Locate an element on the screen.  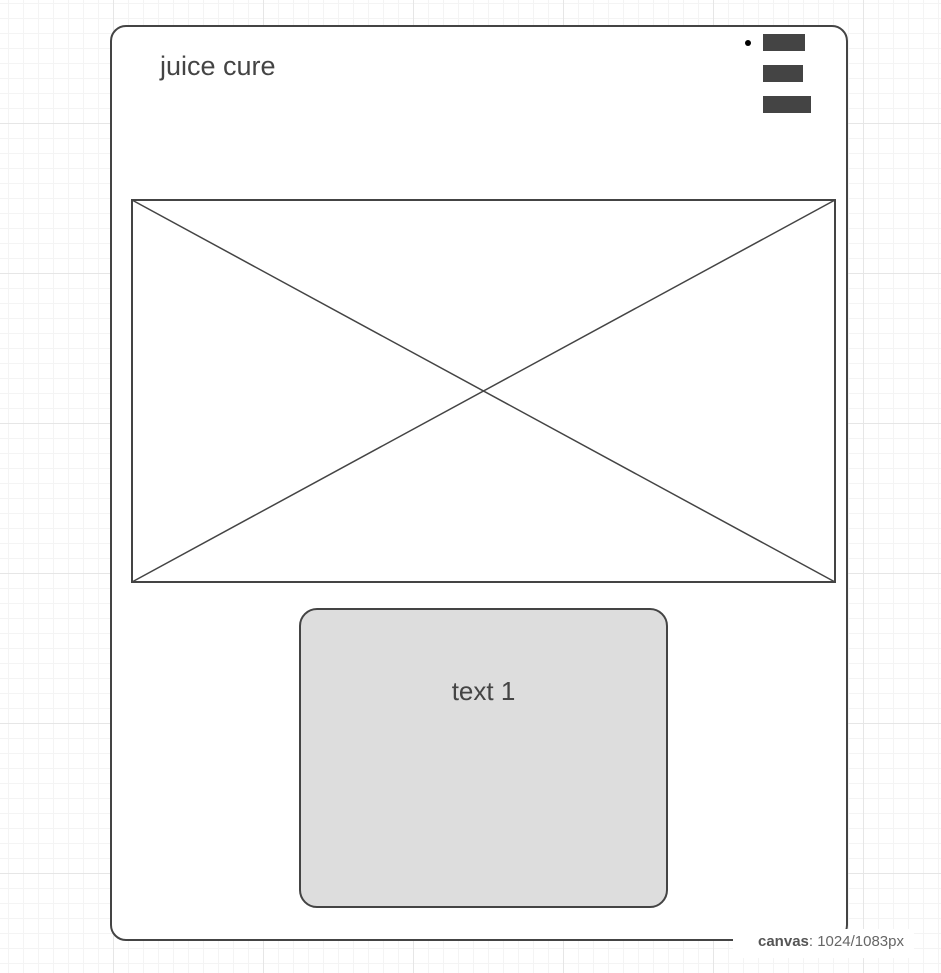
text-card-label: text 1 is located at coordinates (483, 691).